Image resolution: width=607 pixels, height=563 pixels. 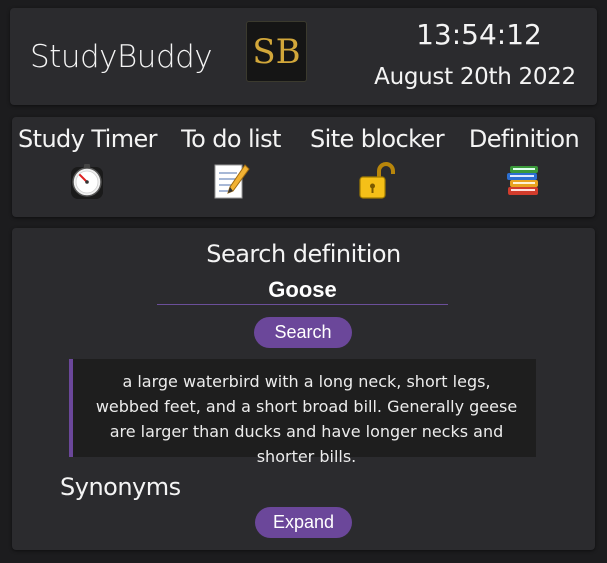 What do you see at coordinates (88, 163) in the screenshot?
I see `nav-item-study-timer: Study Timer` at bounding box center [88, 163].